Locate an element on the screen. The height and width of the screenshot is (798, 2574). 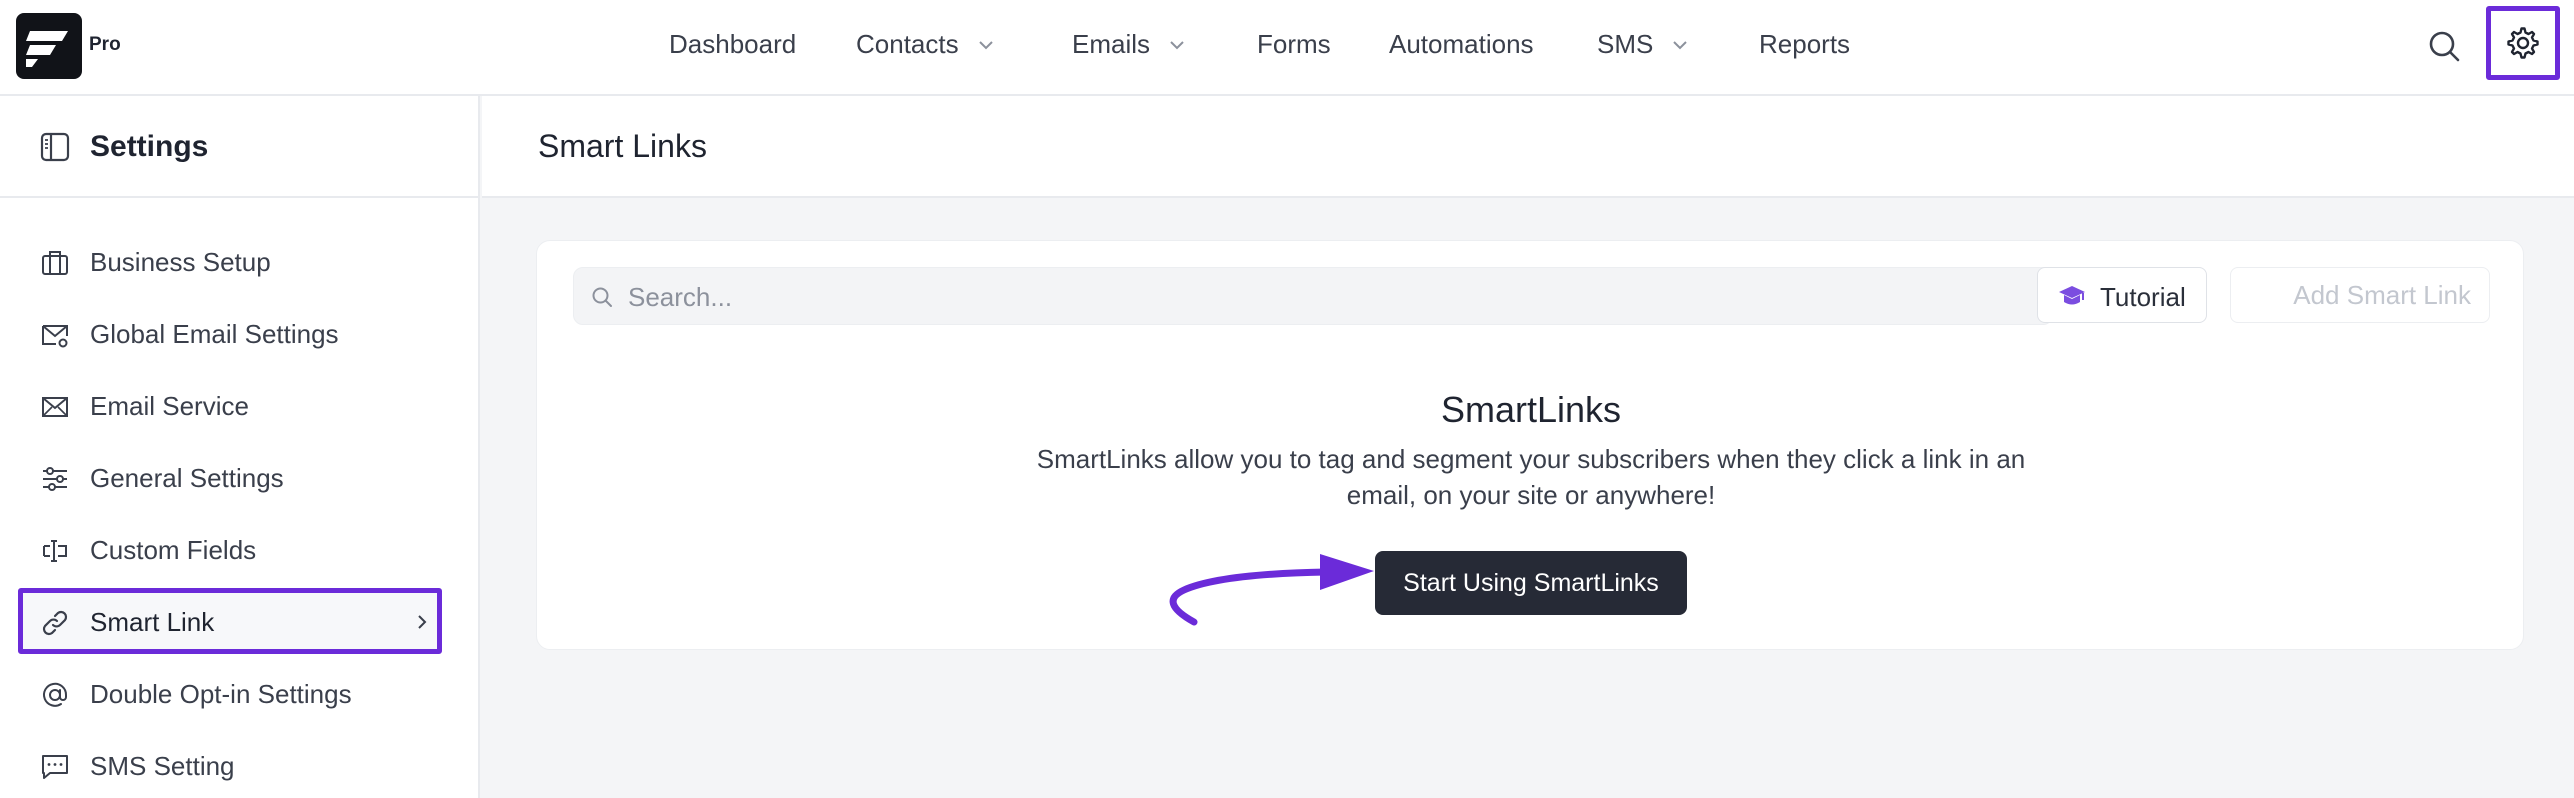
main-header: Smart Links is located at coordinates (1528, 147).